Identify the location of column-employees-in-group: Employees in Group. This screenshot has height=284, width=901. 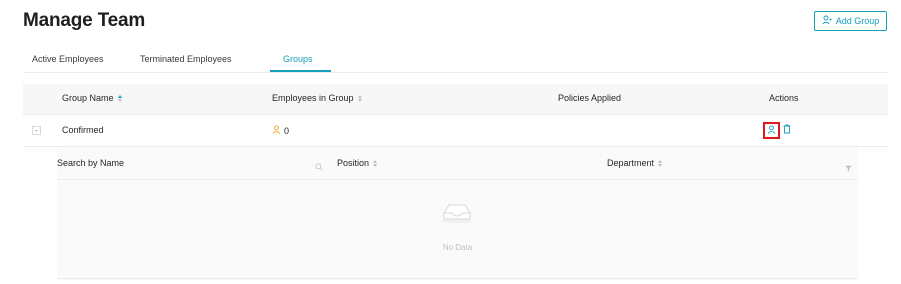
(317, 98).